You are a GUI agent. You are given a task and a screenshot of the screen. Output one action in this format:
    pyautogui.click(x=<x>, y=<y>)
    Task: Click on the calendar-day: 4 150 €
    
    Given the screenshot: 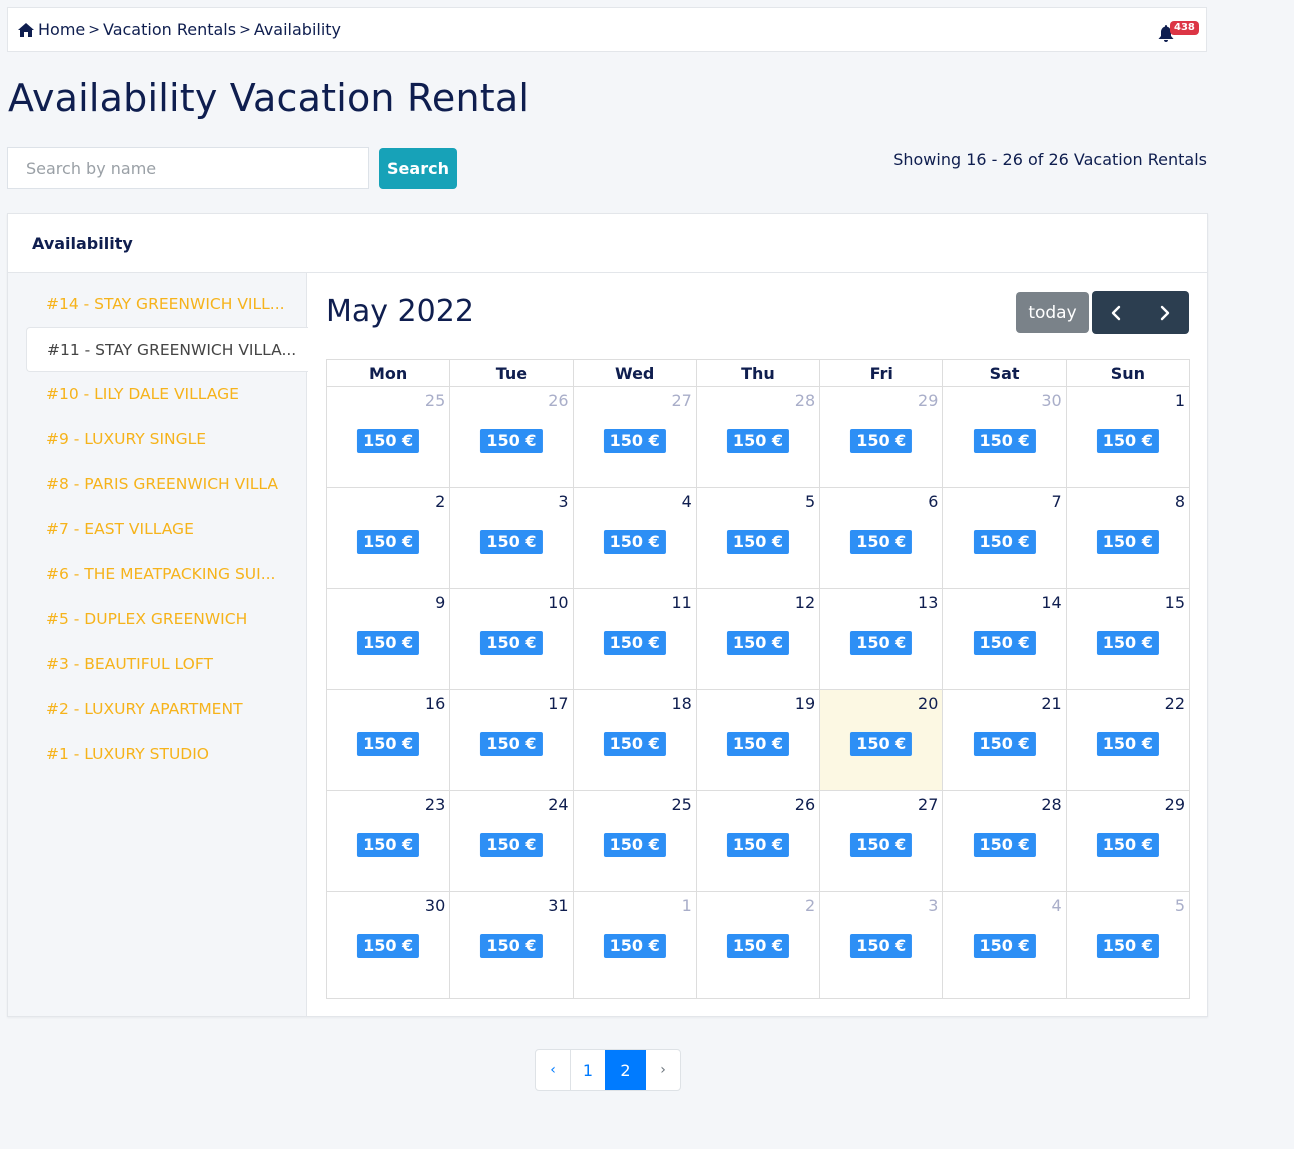 What is the action you would take?
    pyautogui.click(x=634, y=538)
    